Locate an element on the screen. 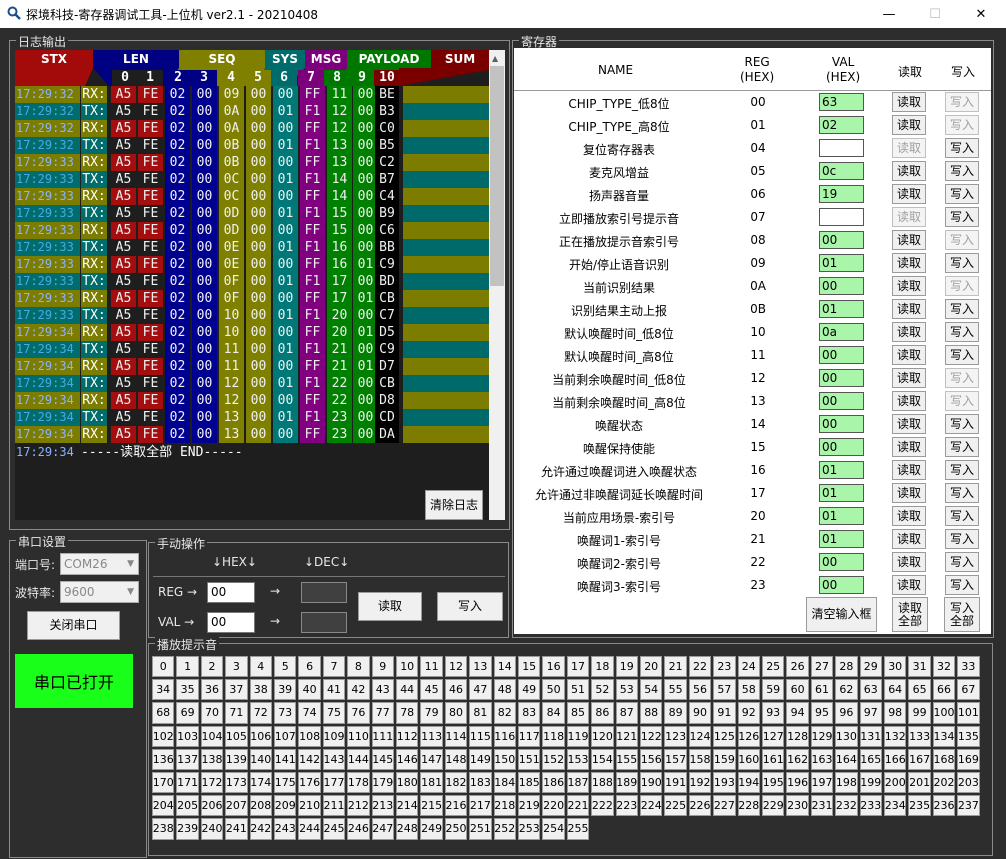  sound-button: 112 is located at coordinates (407, 736).